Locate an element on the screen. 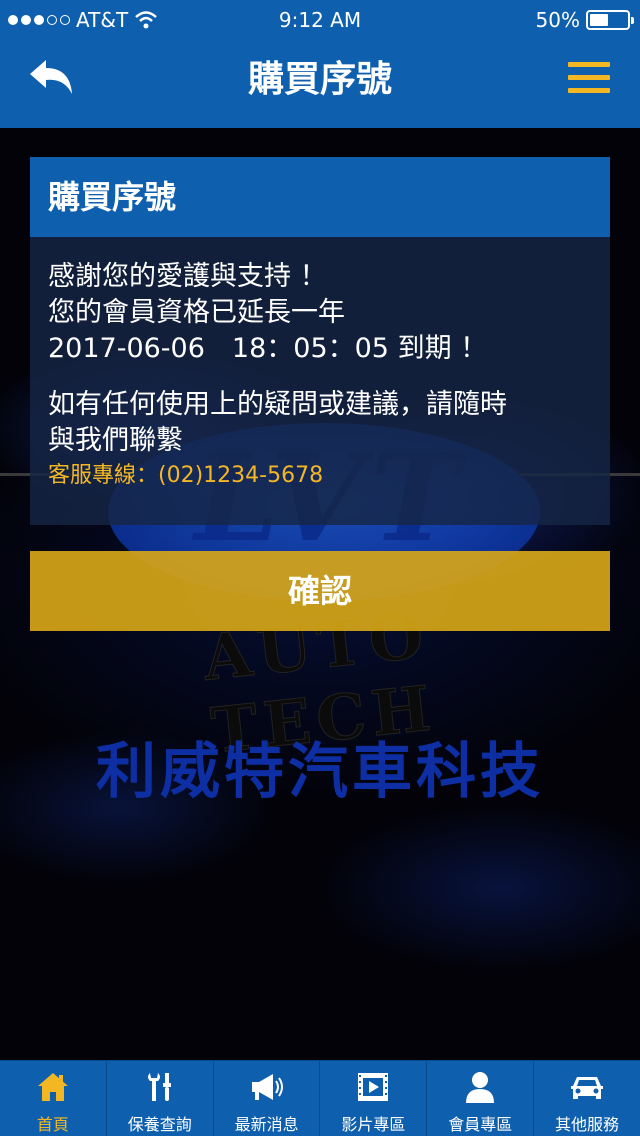 The height and width of the screenshot is (1136, 640). tab-maintenance: 保養查詢 is located at coordinates (160, 1098).